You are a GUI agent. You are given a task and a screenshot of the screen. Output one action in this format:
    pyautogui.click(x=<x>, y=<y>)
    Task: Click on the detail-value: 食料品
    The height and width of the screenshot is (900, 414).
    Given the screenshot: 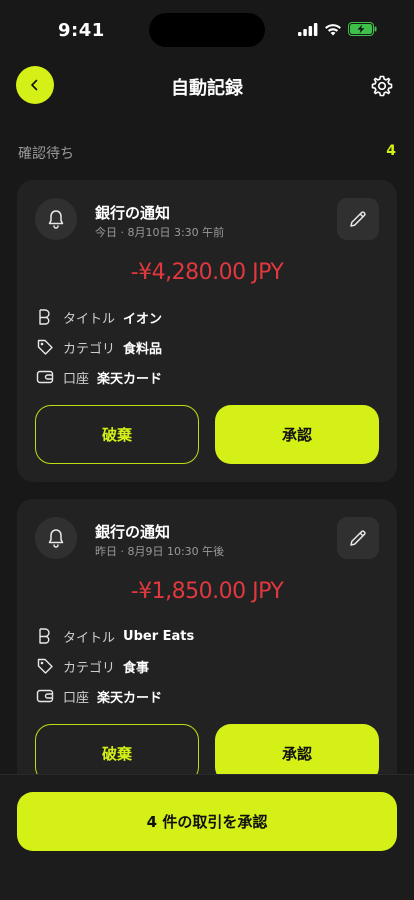 What is the action you would take?
    pyautogui.click(x=143, y=349)
    